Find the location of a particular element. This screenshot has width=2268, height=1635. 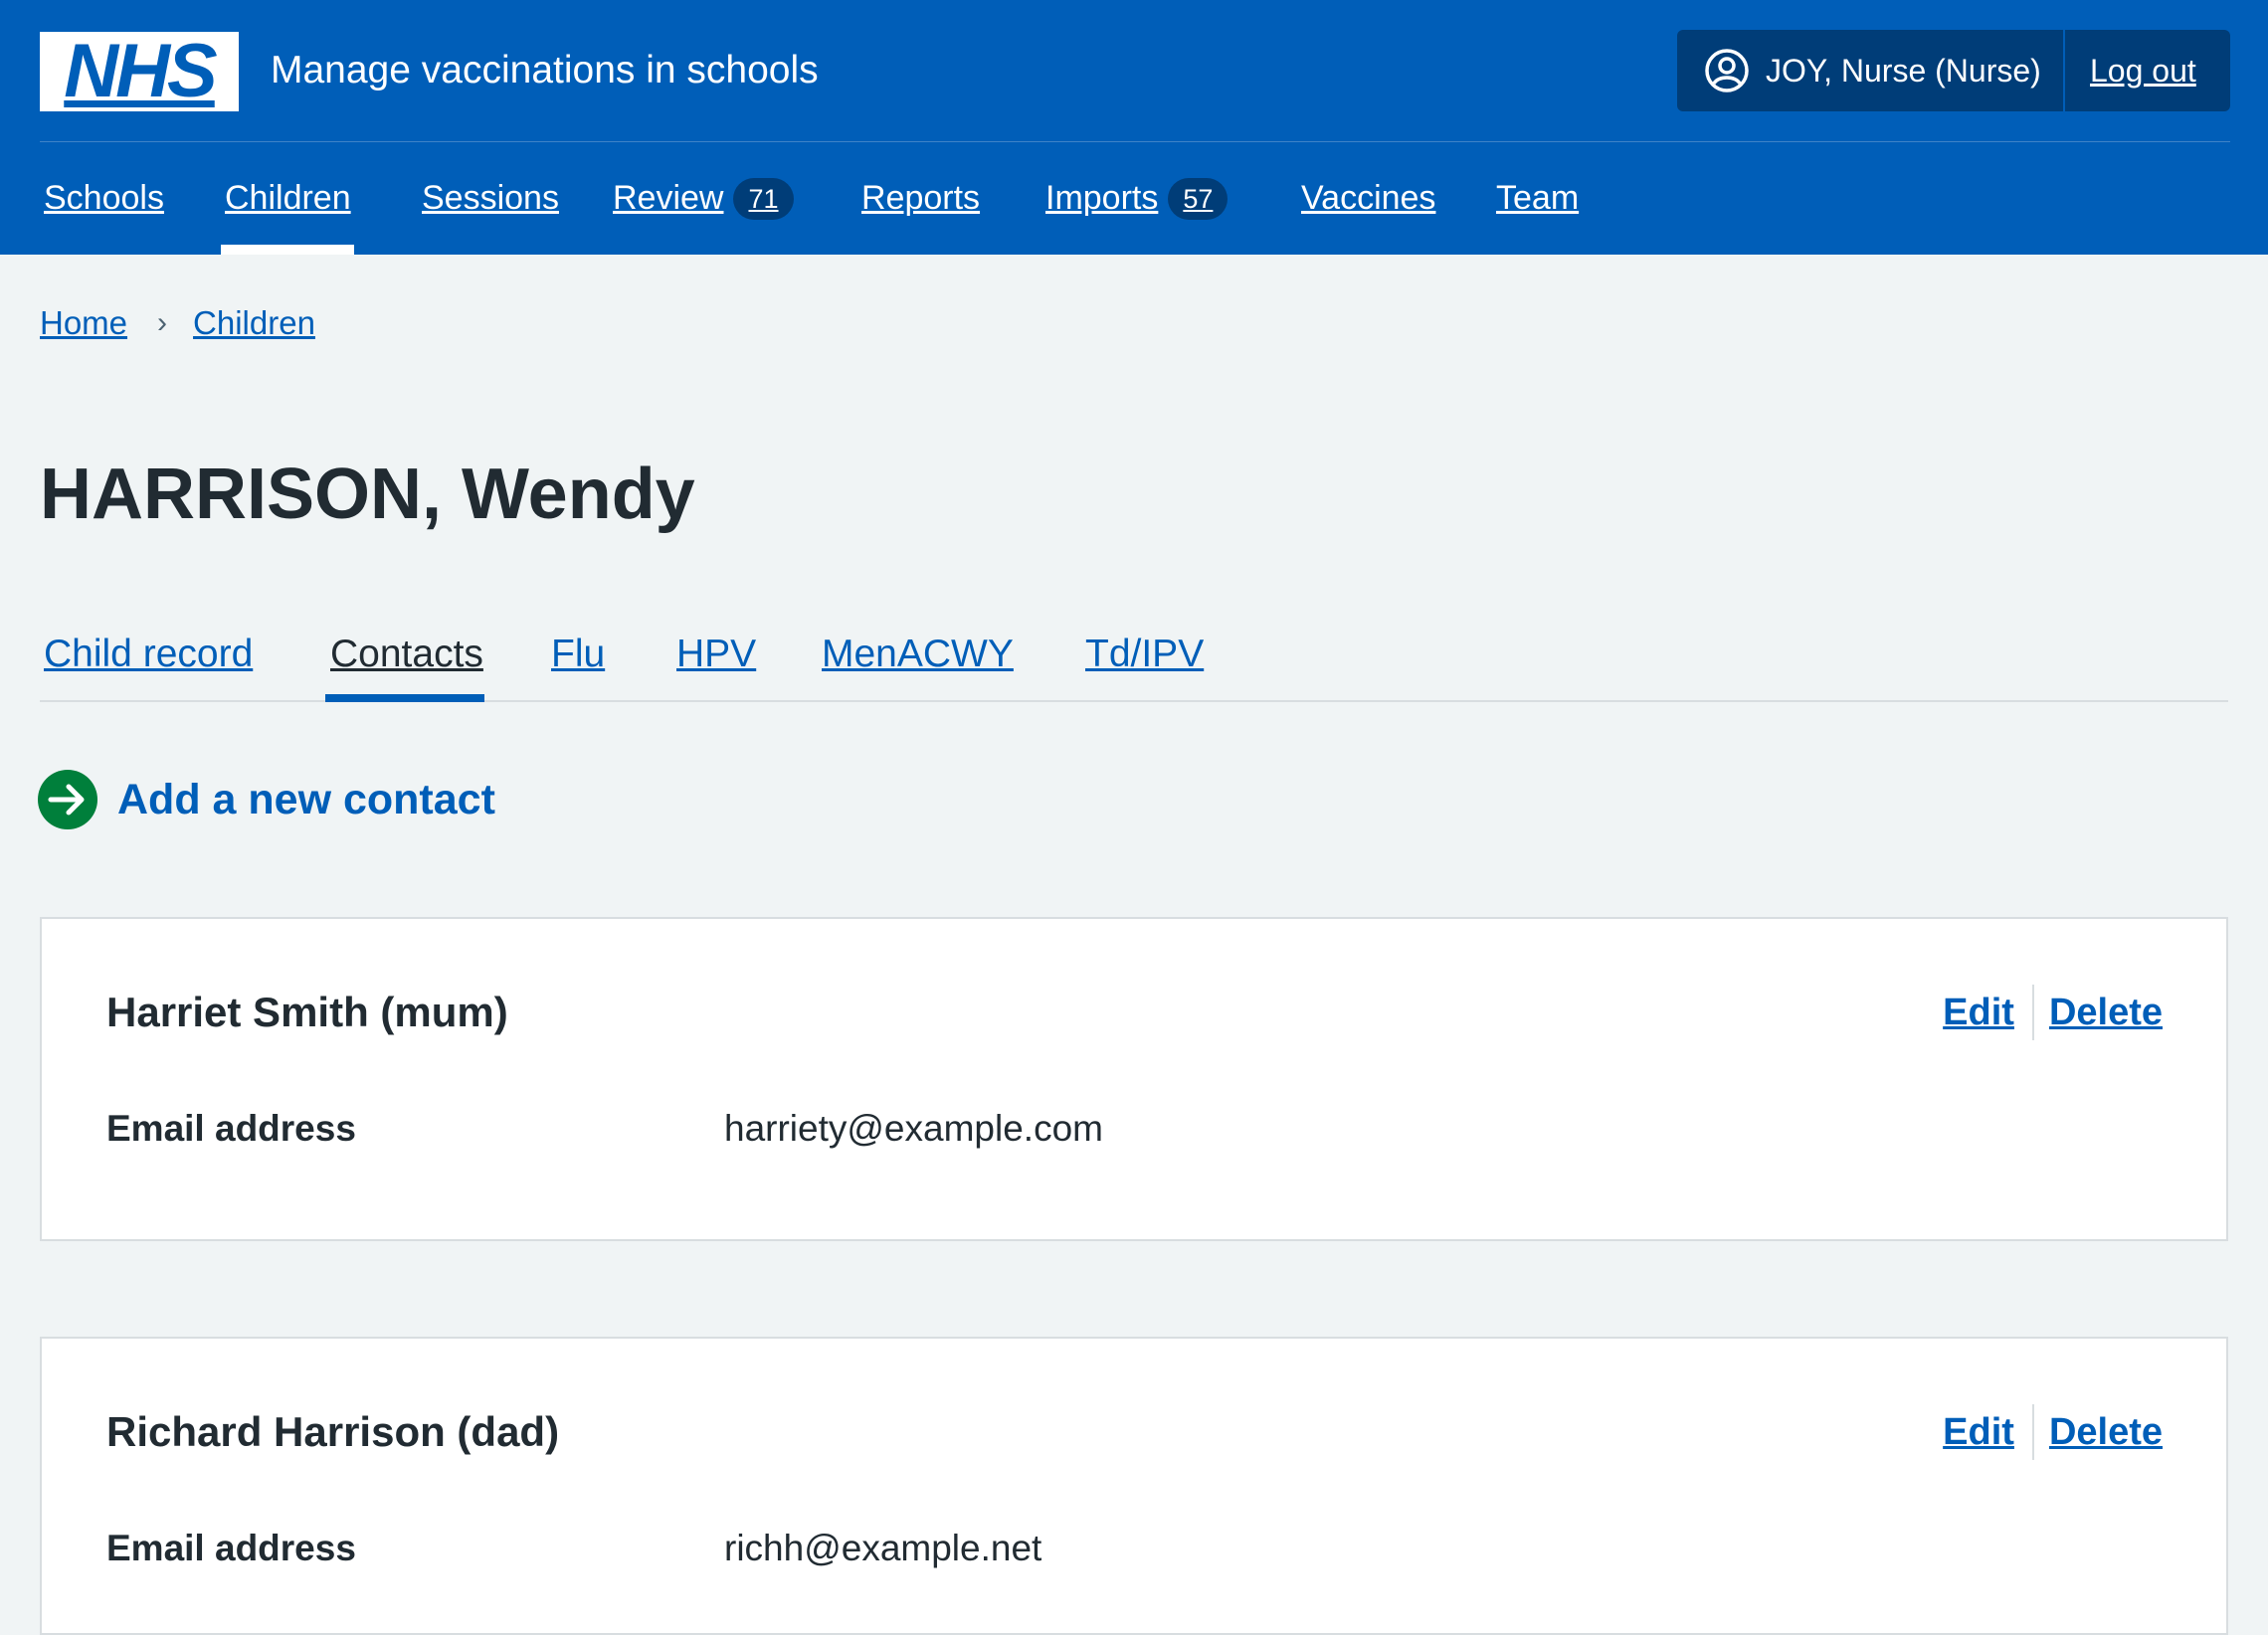

contact-name: Richard Harrison (dad) is located at coordinates (333, 1432).